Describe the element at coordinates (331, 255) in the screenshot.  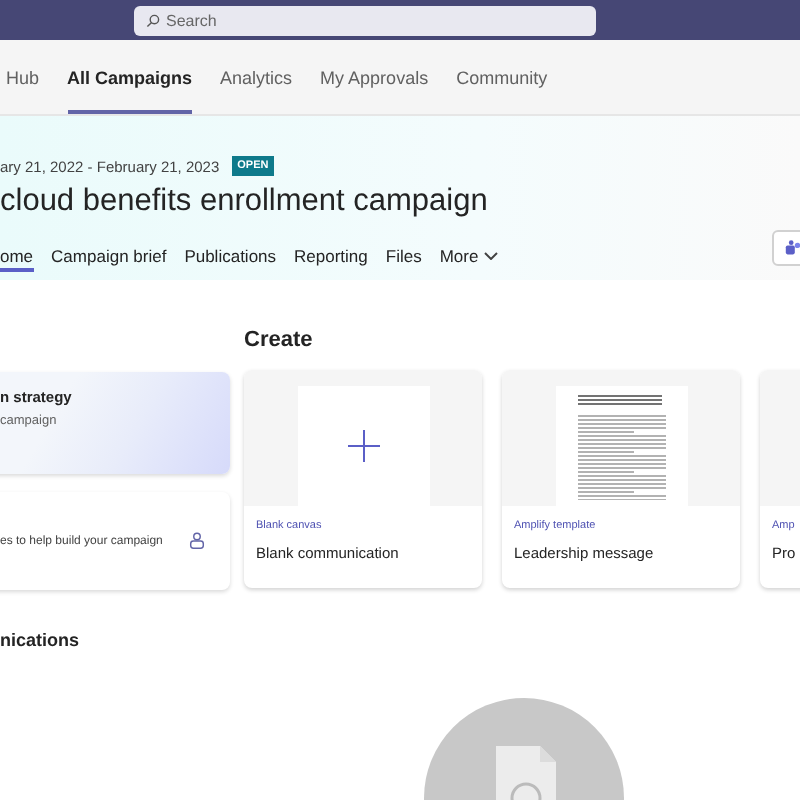
I see `campaign-tab: Reporting` at that location.